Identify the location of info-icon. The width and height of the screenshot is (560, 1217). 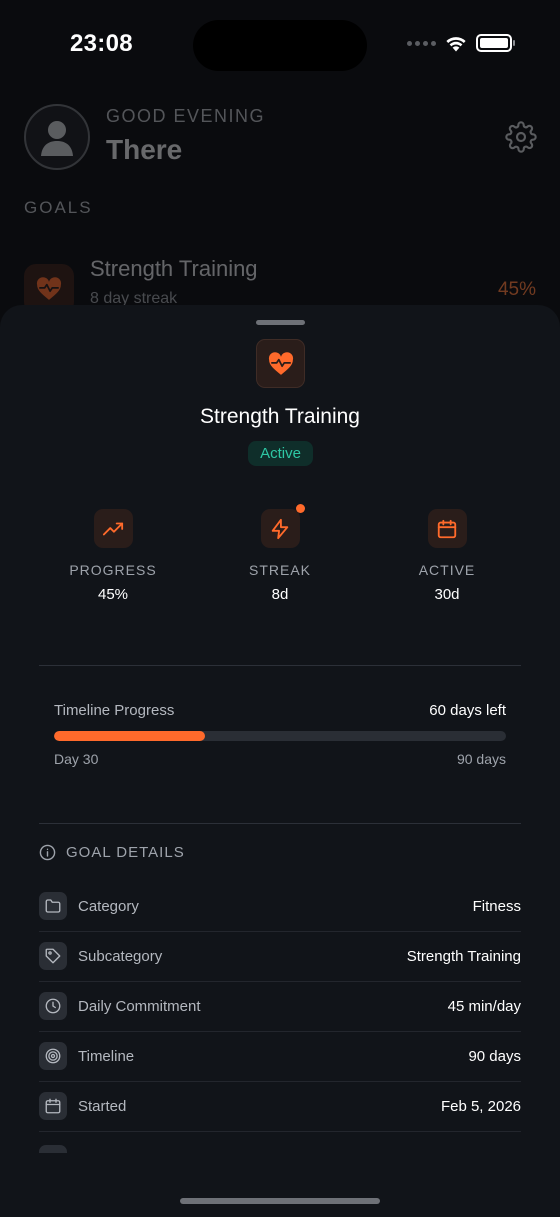
(47, 852).